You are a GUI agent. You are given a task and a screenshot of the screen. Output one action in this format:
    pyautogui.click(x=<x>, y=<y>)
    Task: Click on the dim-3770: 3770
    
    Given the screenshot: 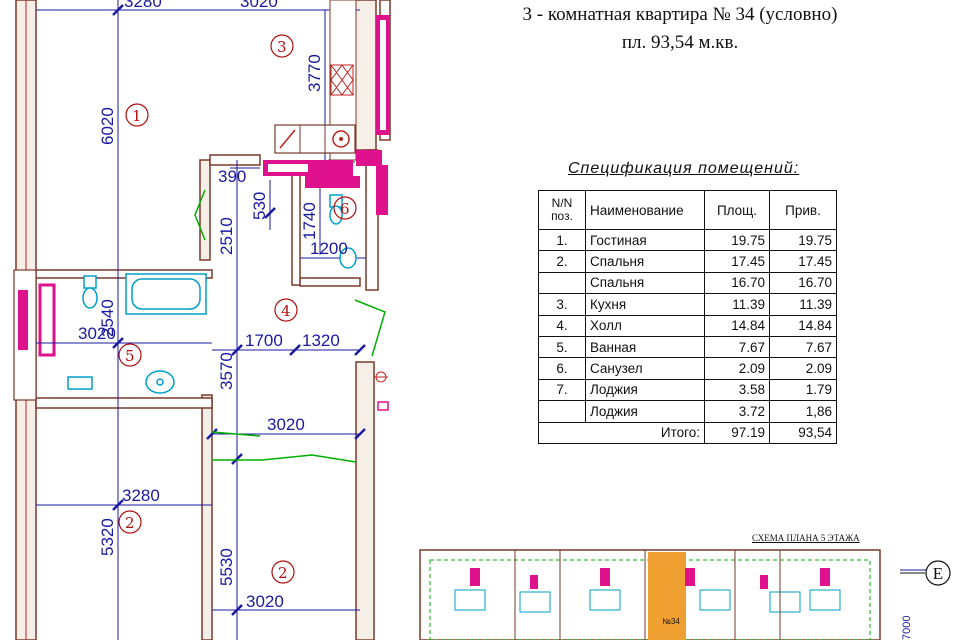 What is the action you would take?
    pyautogui.click(x=314, y=73)
    